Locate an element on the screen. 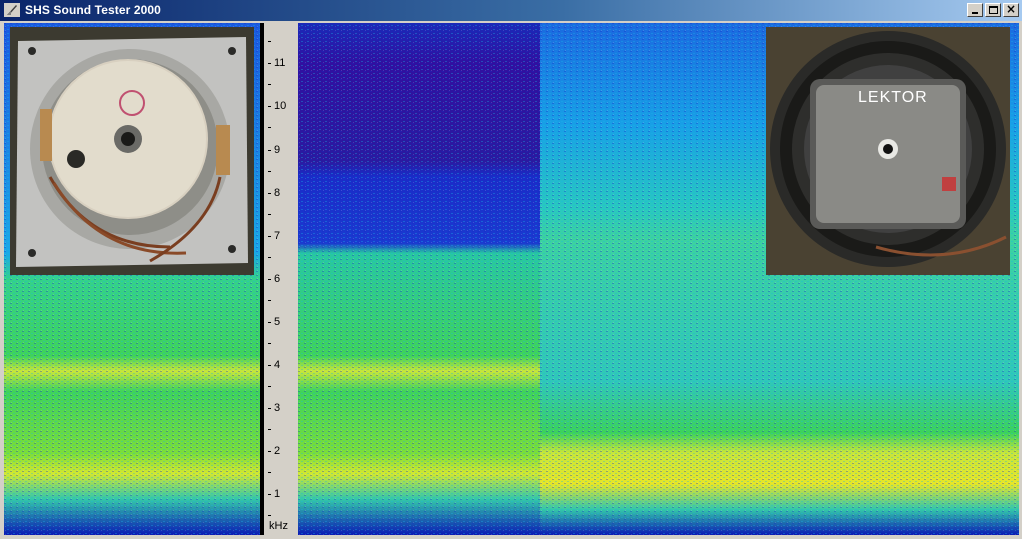  window-controls: × is located at coordinates (992, 9).